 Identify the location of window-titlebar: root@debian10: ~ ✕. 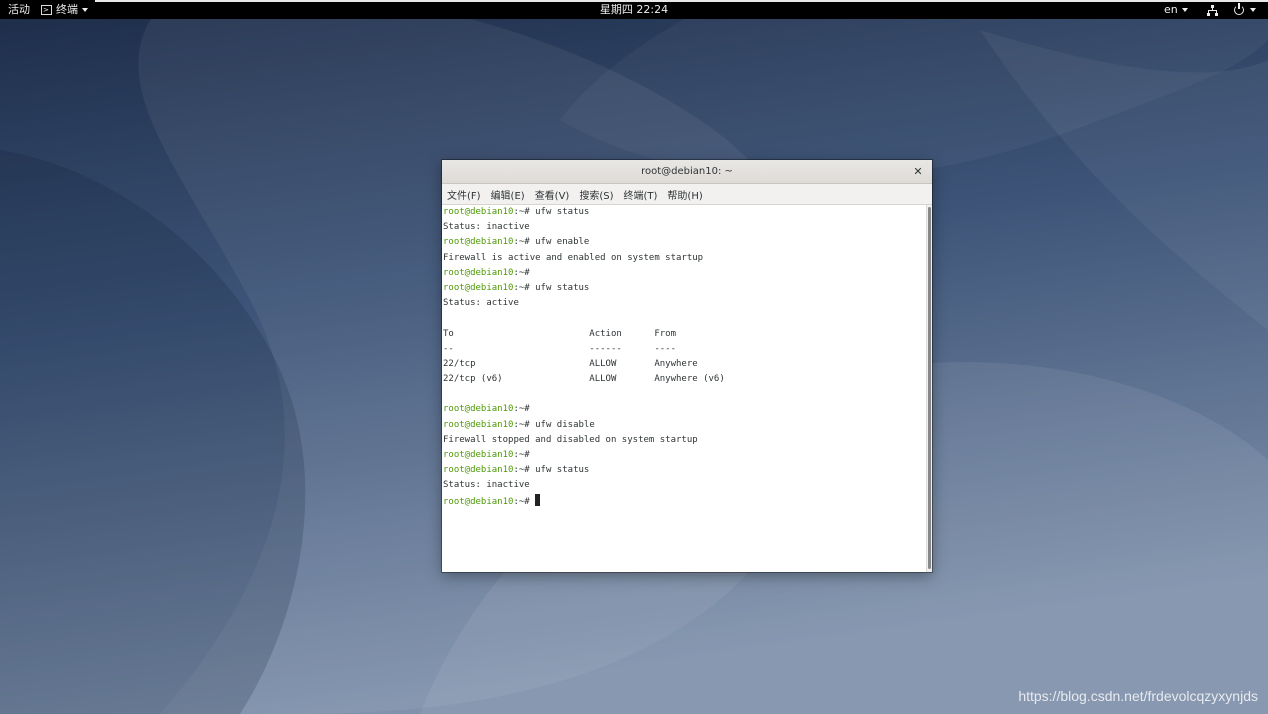
(687, 172).